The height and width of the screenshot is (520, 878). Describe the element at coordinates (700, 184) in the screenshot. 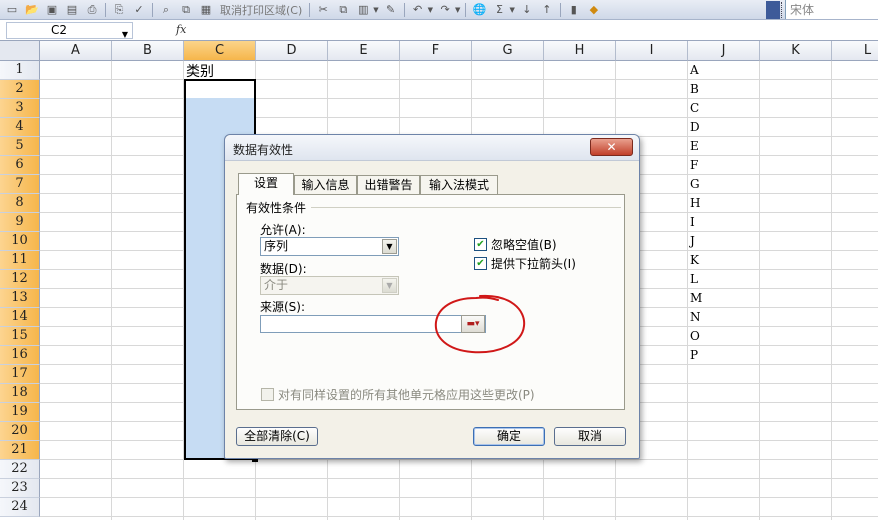

I see `cell-j7: G` at that location.